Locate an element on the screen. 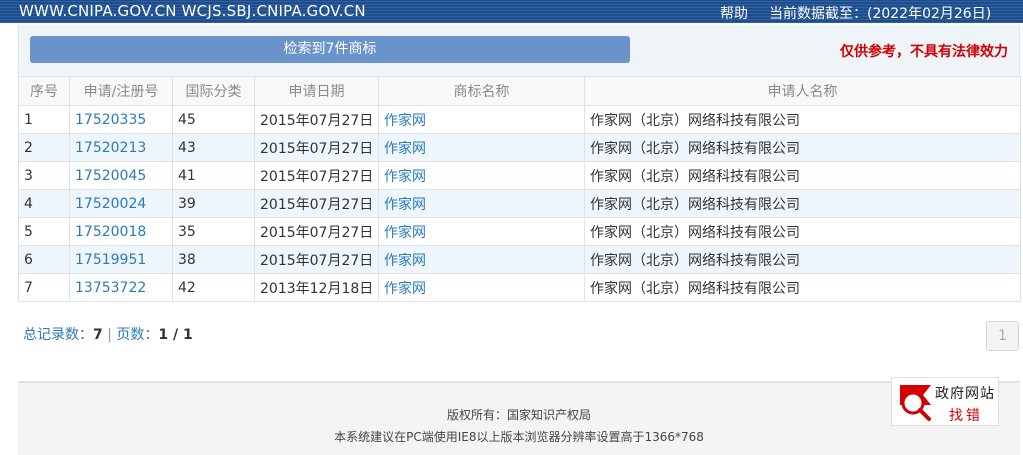  gov-badge-action: 找错 is located at coordinates (966, 416).